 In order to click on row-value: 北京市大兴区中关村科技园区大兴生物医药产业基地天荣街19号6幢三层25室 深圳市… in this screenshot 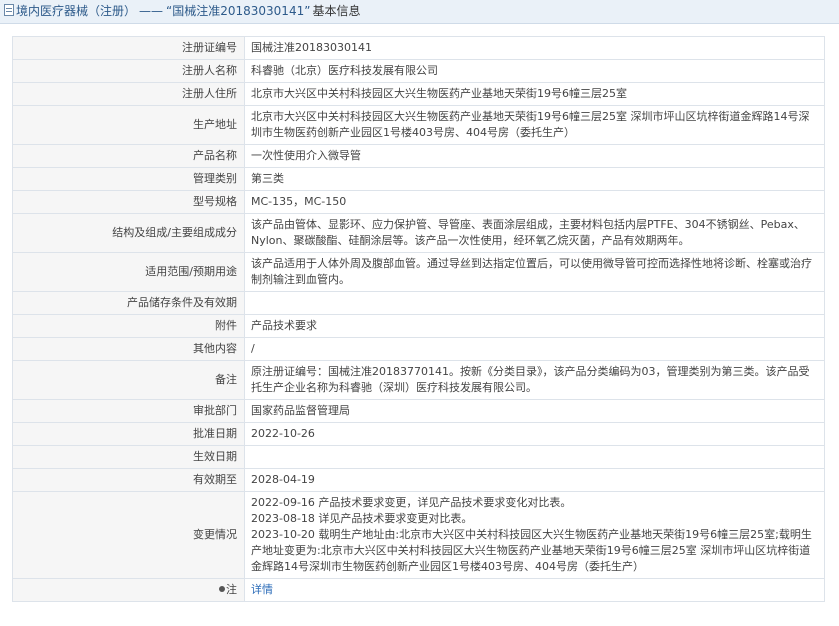, I will do `click(534, 125)`.